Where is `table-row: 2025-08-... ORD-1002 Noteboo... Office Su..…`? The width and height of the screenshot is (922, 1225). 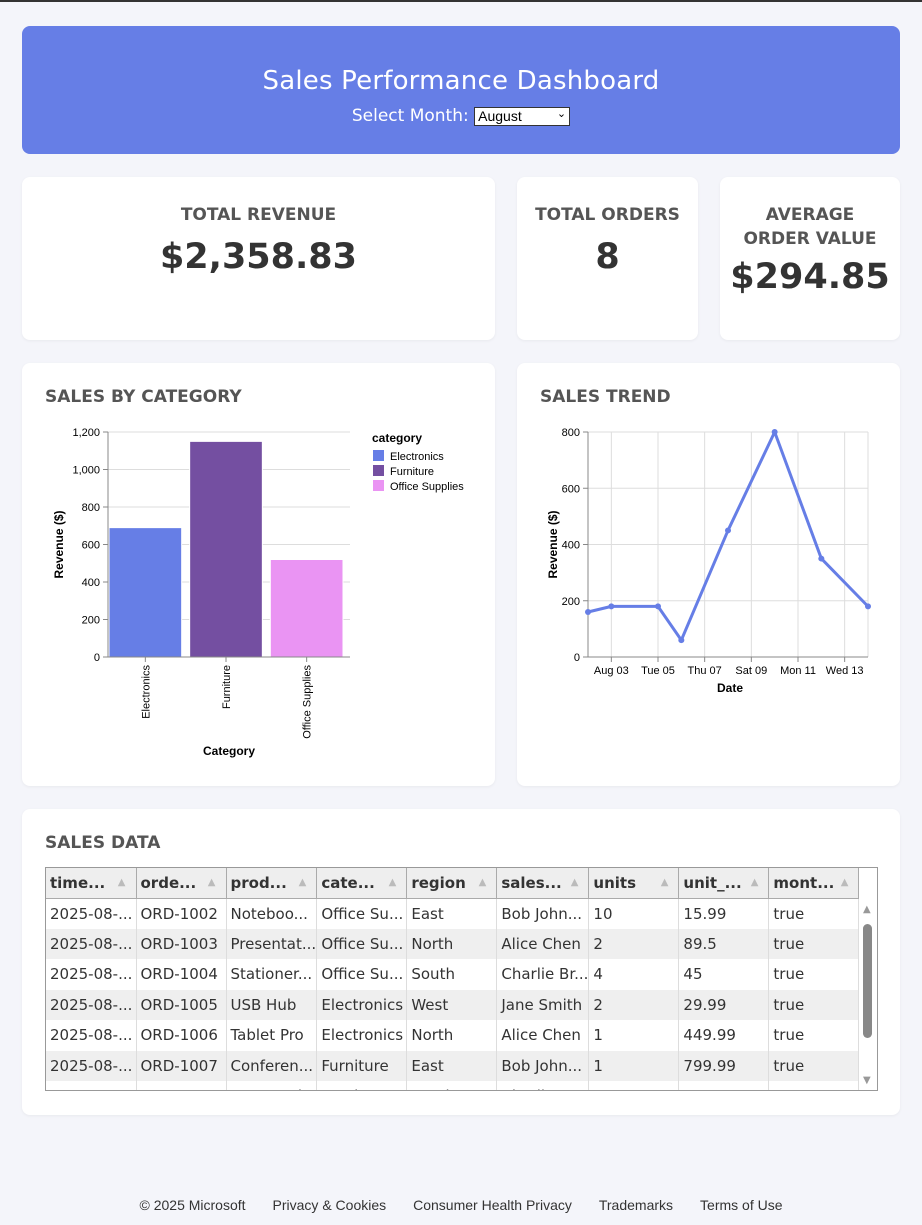
table-row: 2025-08-... ORD-1002 Noteboo... Office Su..… is located at coordinates (453, 913).